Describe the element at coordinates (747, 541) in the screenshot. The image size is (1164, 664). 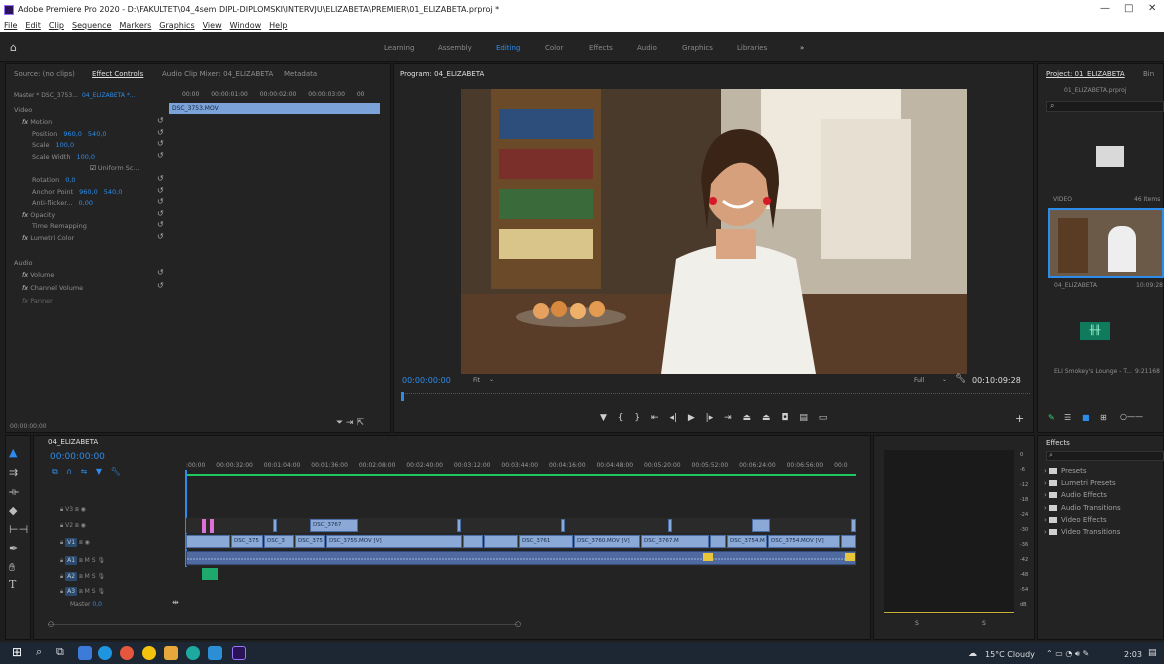
I see `v1-clip: DSC_3754.M` at that location.